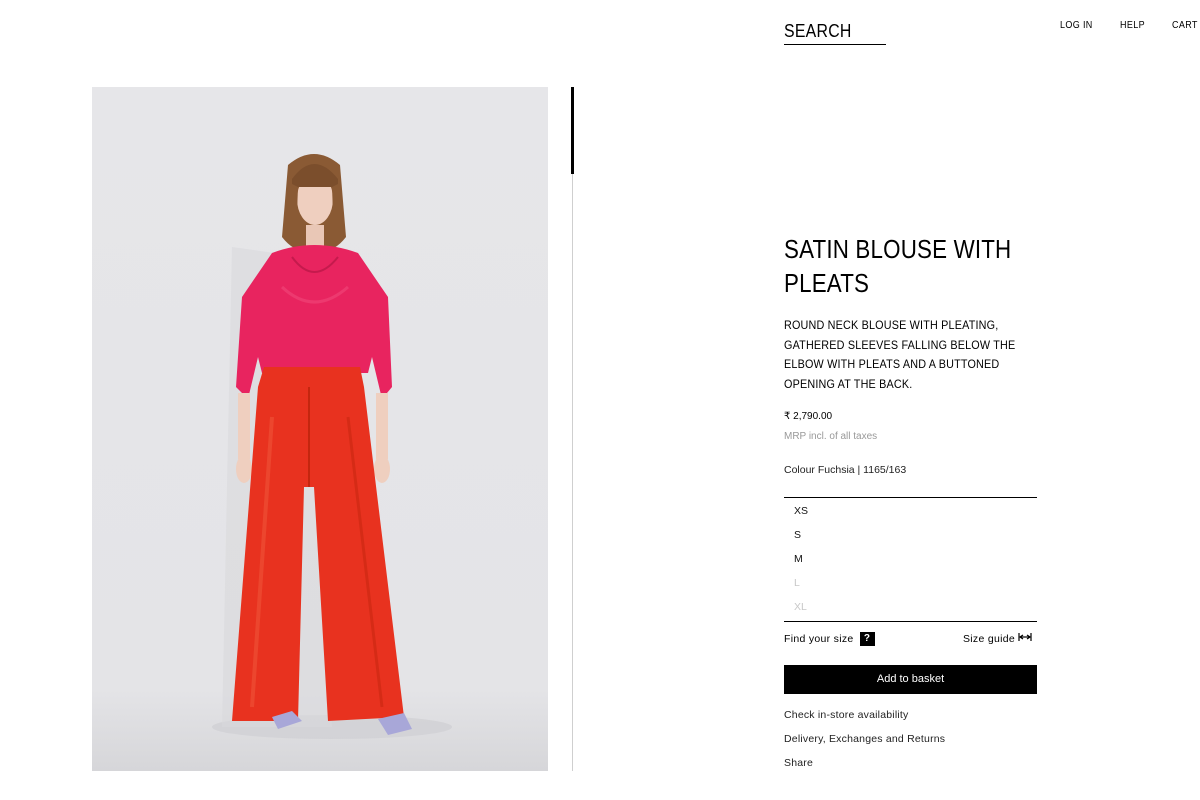 The height and width of the screenshot is (800, 1200). Describe the element at coordinates (1078, 26) in the screenshot. I see `login-link: LOG IN` at that location.